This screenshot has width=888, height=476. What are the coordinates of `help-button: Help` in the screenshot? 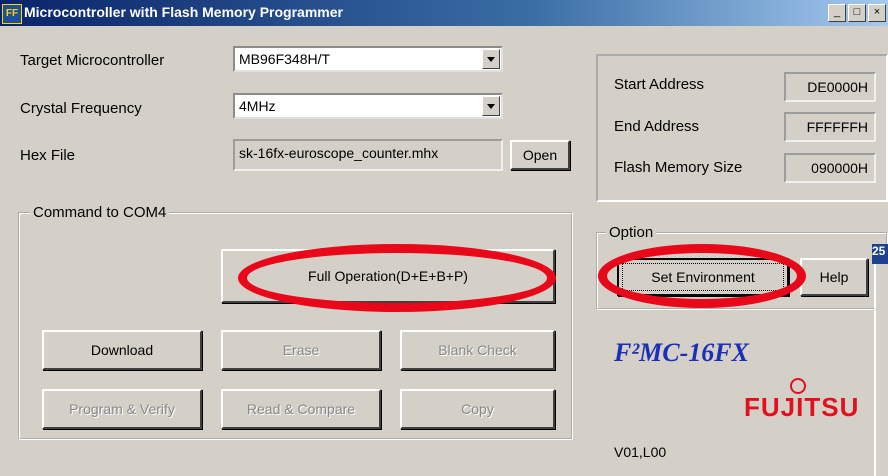 It's located at (834, 277).